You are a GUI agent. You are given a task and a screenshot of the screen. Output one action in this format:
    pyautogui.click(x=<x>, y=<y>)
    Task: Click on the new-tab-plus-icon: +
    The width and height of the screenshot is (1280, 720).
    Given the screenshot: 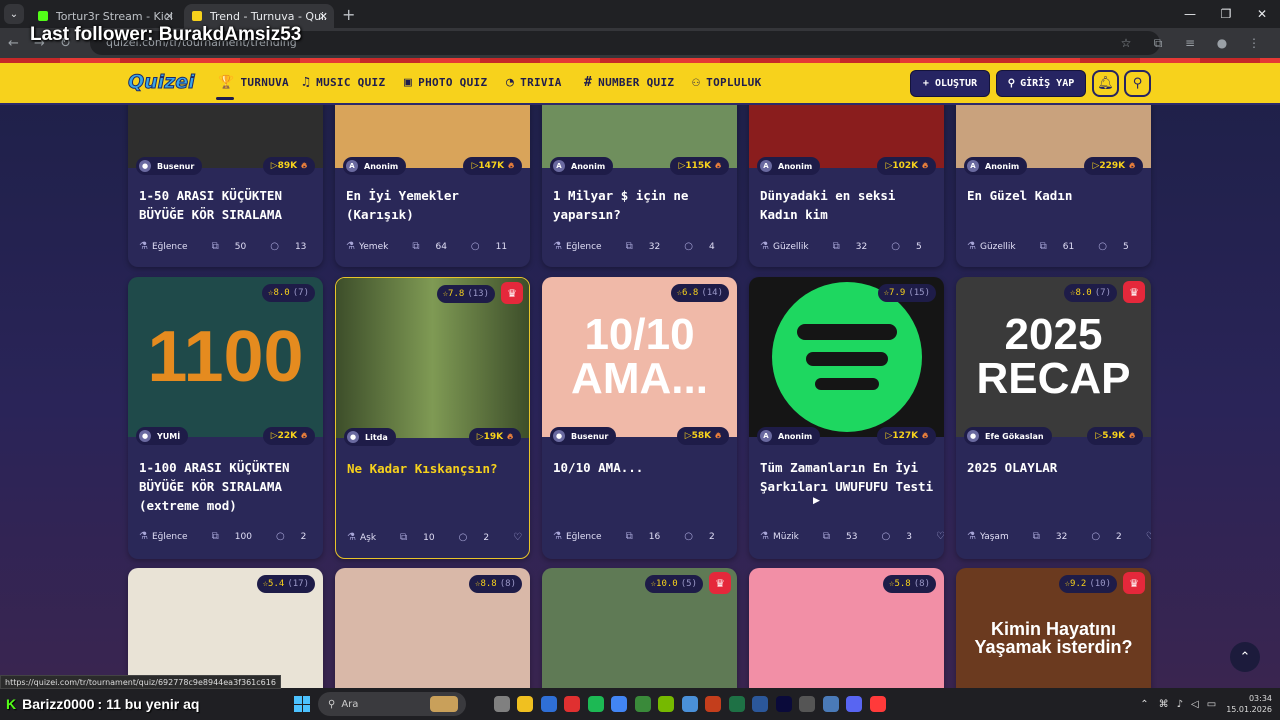 What is the action you would take?
    pyautogui.click(x=348, y=14)
    